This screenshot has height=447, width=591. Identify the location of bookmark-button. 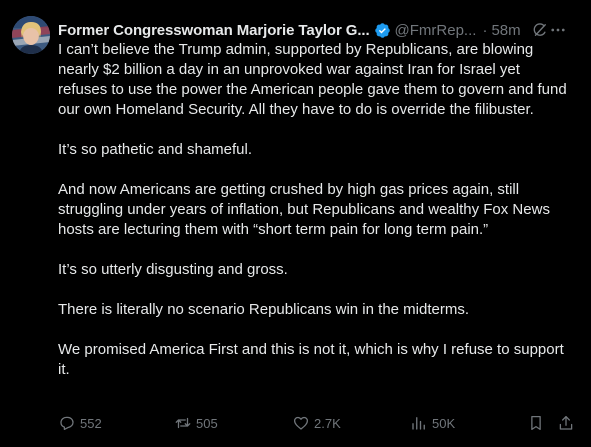
(538, 423).